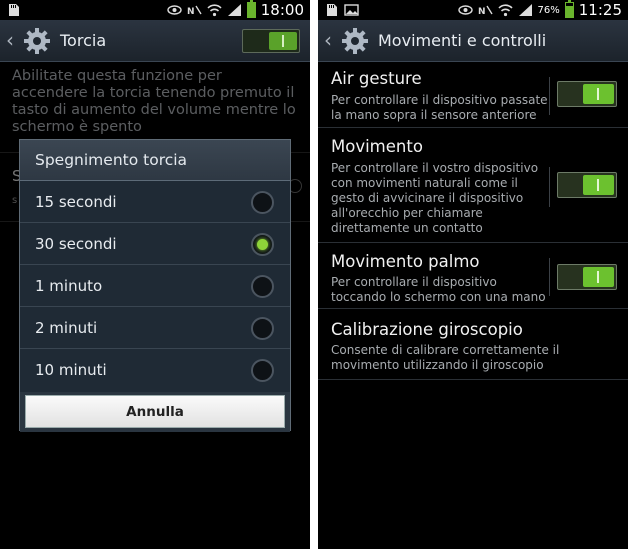  Describe the element at coordinates (377, 146) in the screenshot. I see `setting-title: Movimento` at that location.